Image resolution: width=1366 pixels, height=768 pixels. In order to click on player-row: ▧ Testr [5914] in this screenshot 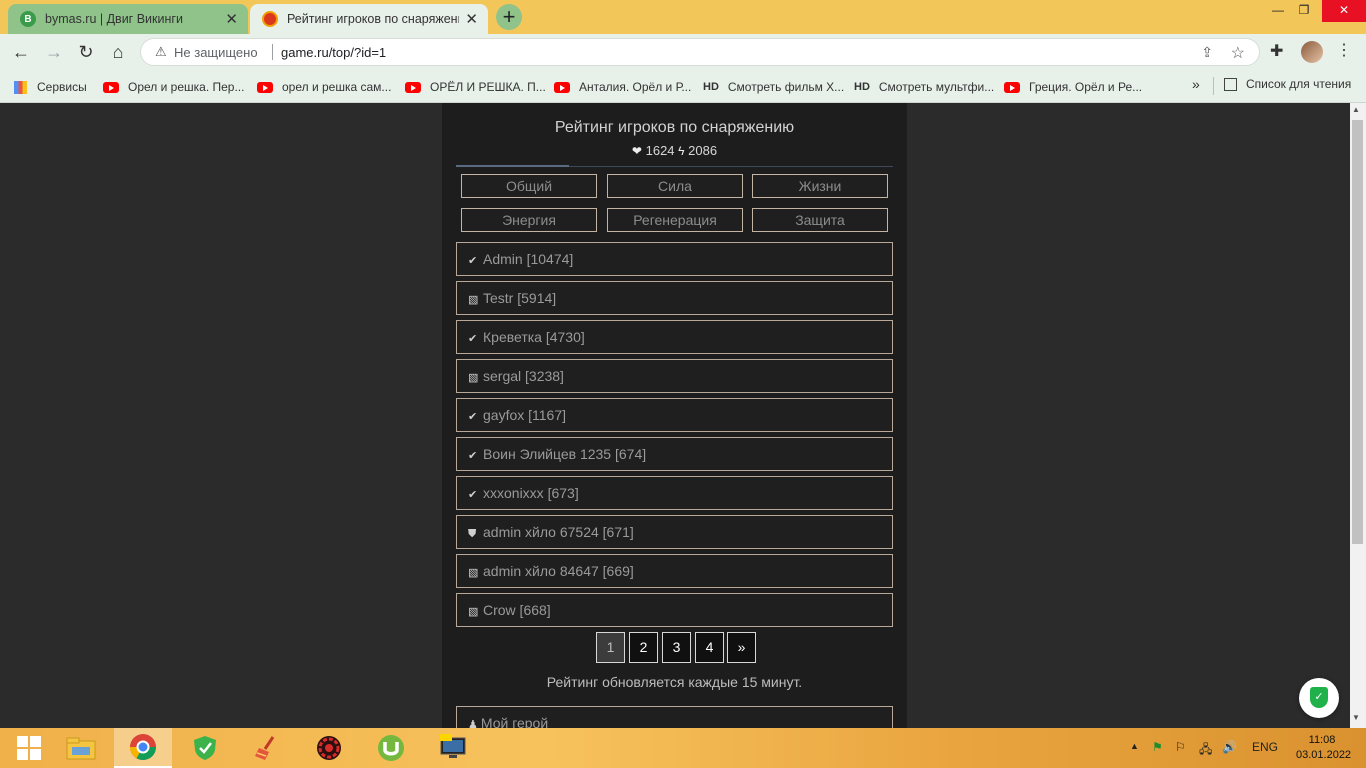, I will do `click(674, 298)`.